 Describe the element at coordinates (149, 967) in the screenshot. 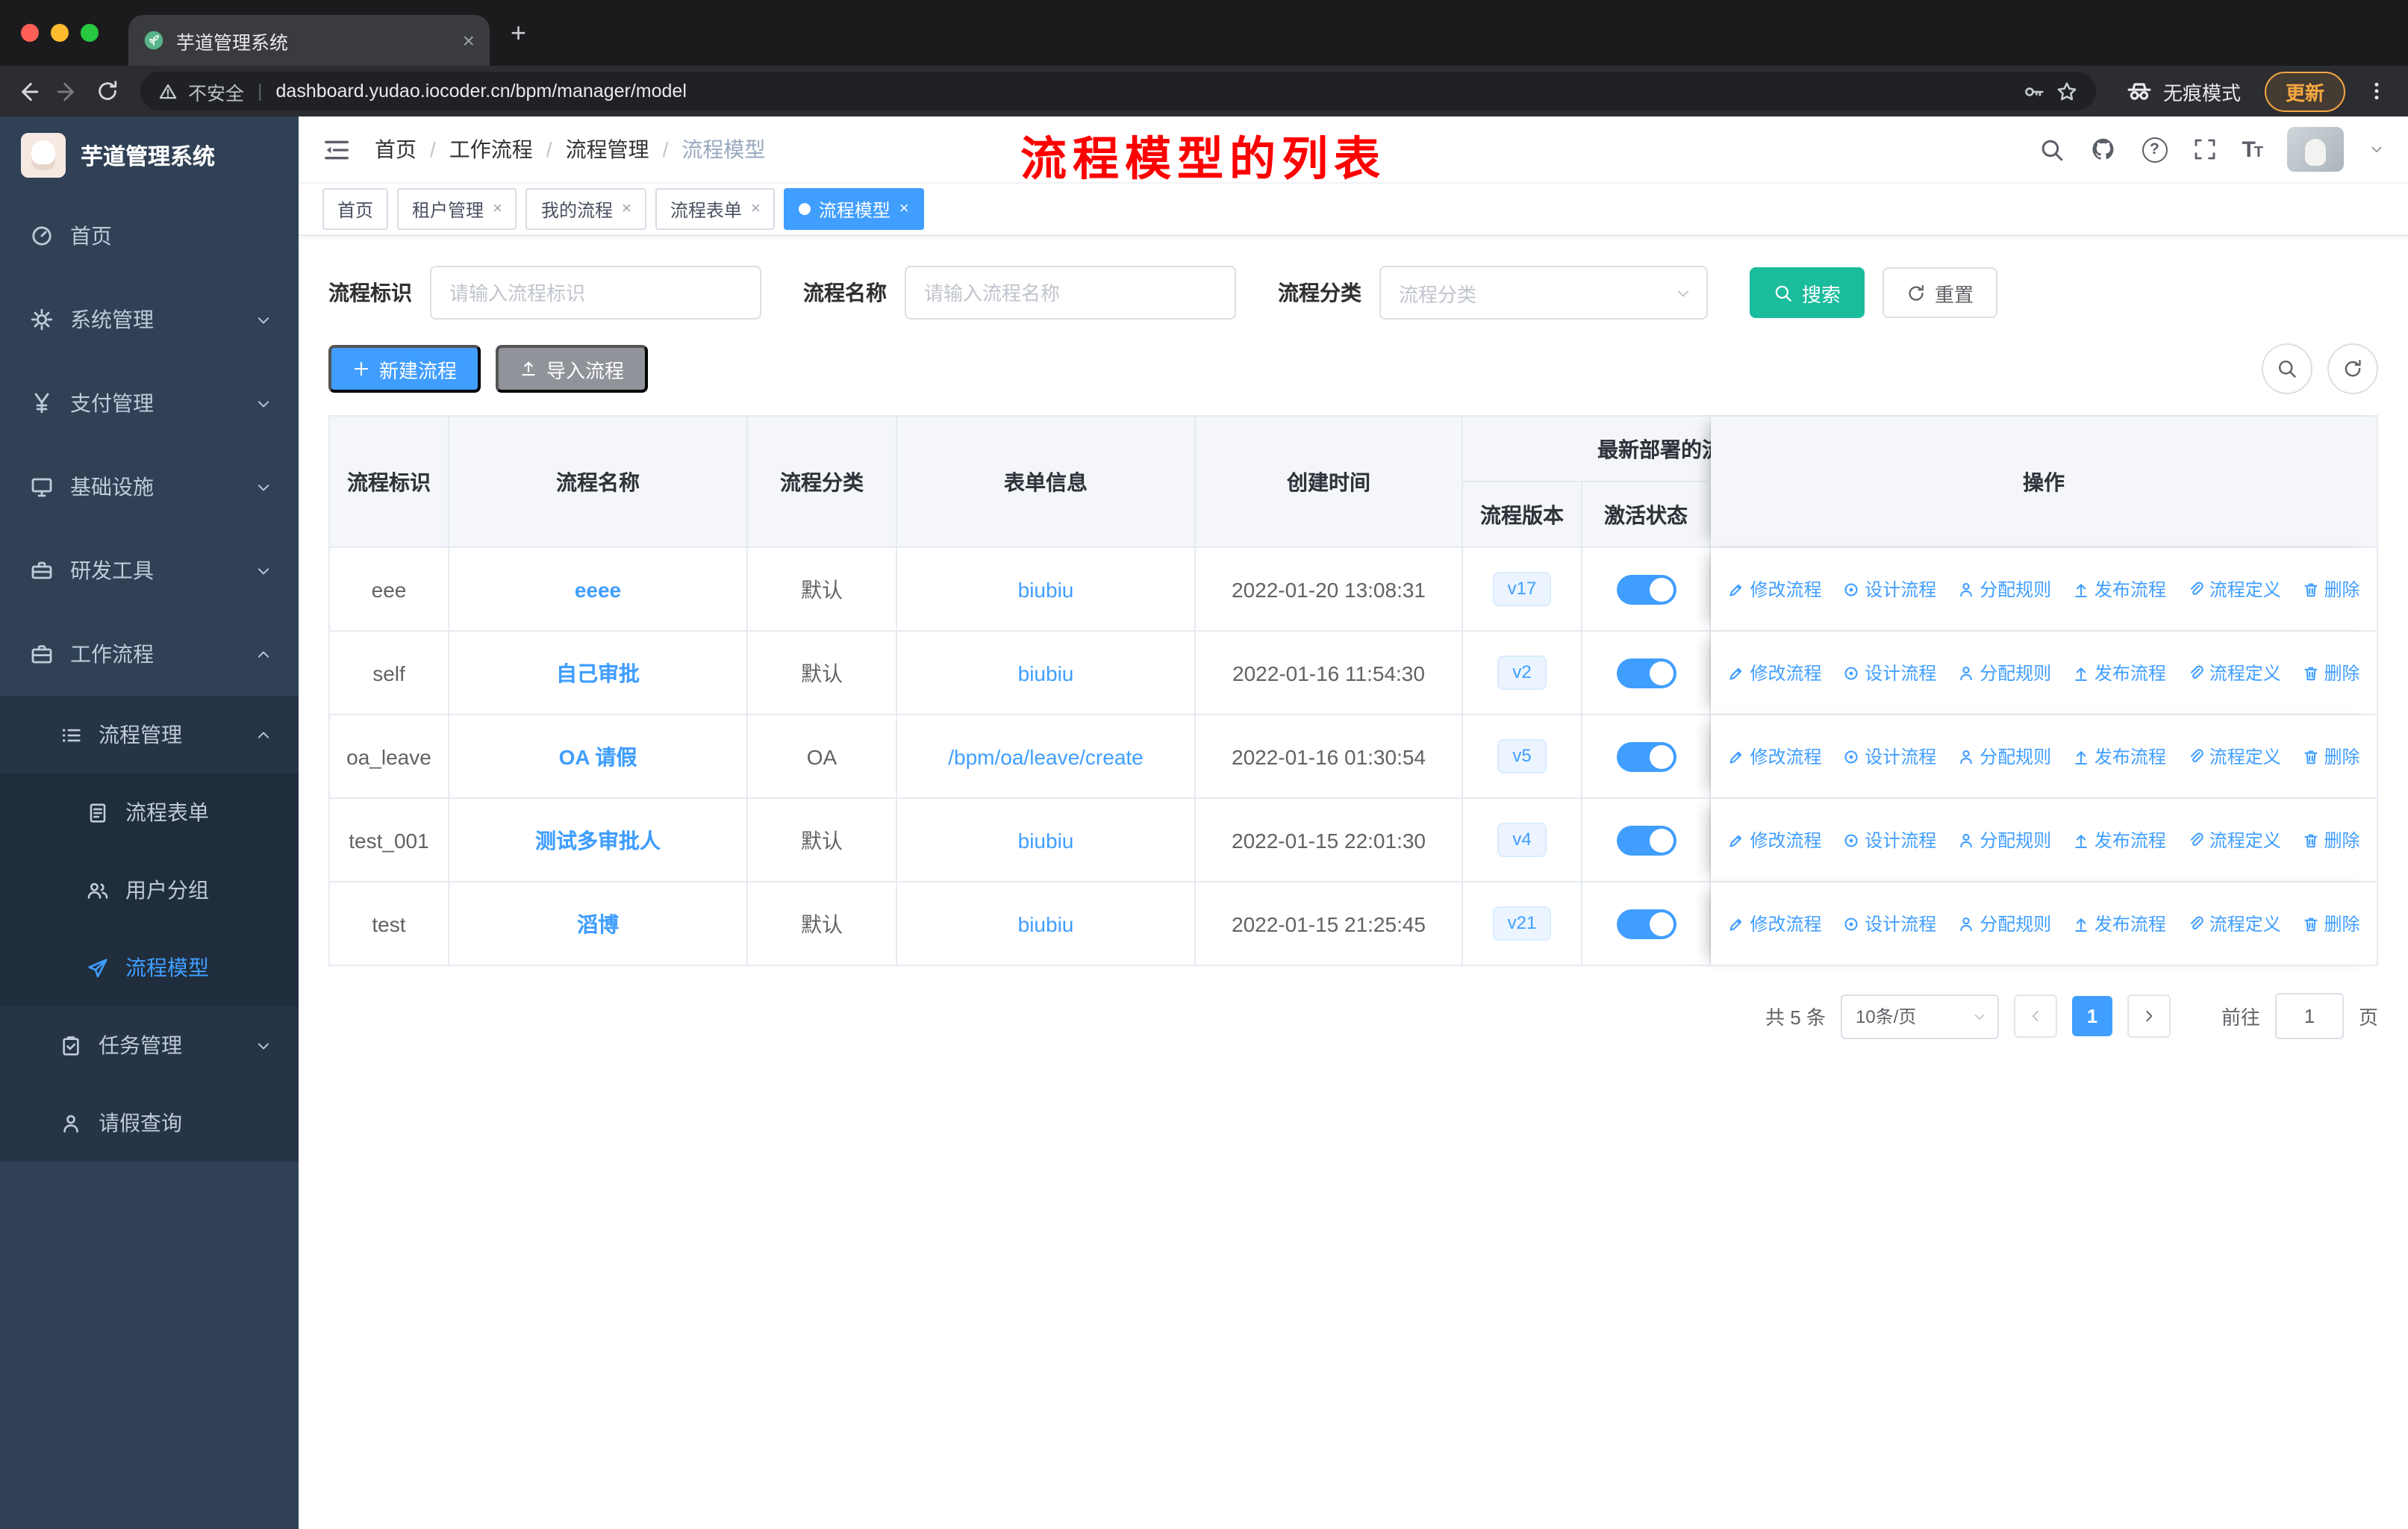

I see `sidebar-item-process-model: 流程模型` at that location.